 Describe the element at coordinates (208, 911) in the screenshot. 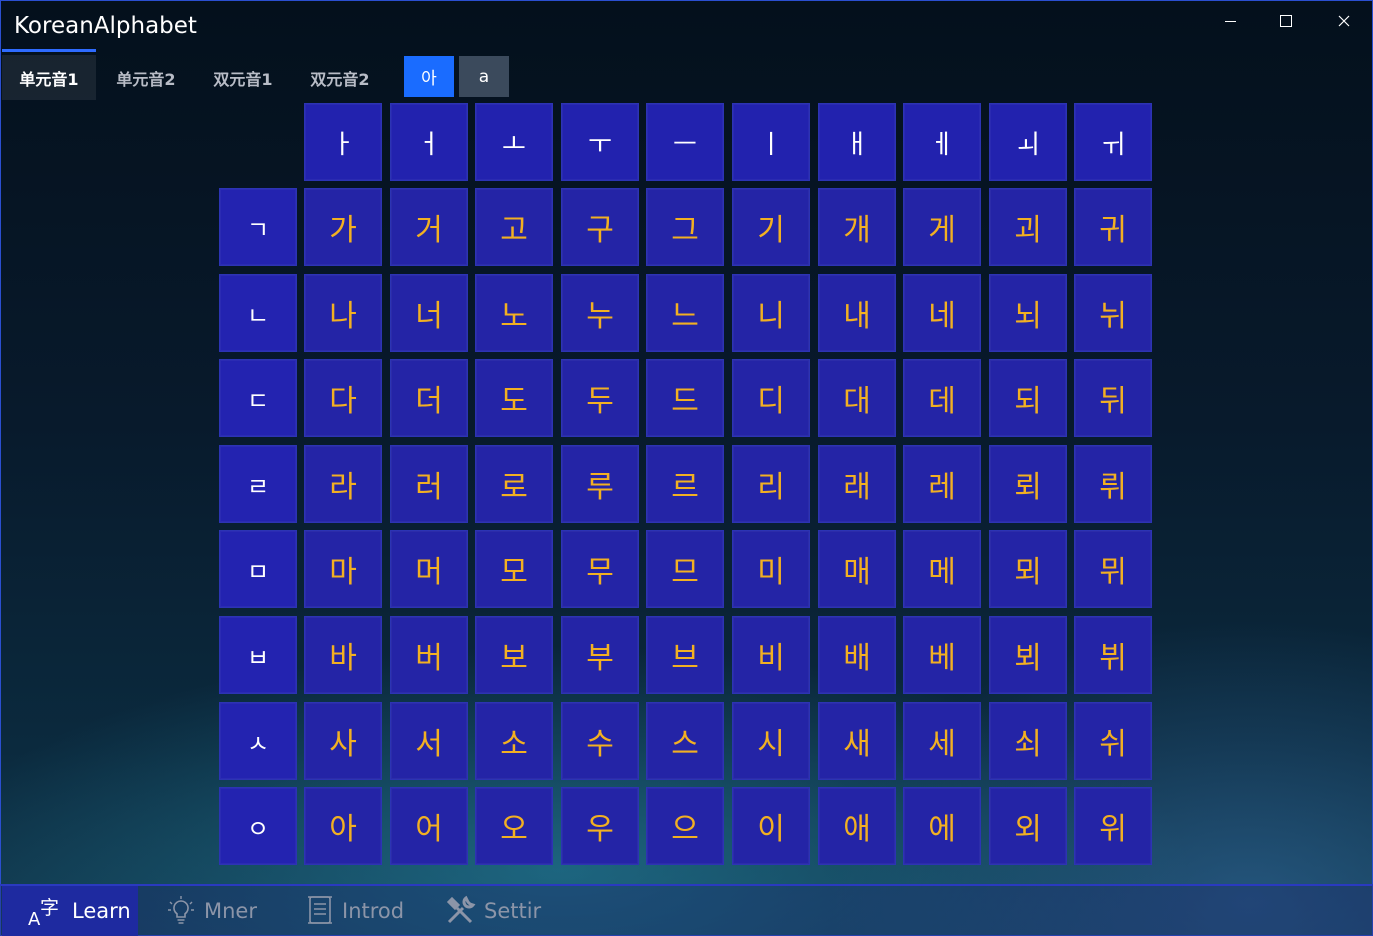

I see `nav-mner: Mner` at that location.